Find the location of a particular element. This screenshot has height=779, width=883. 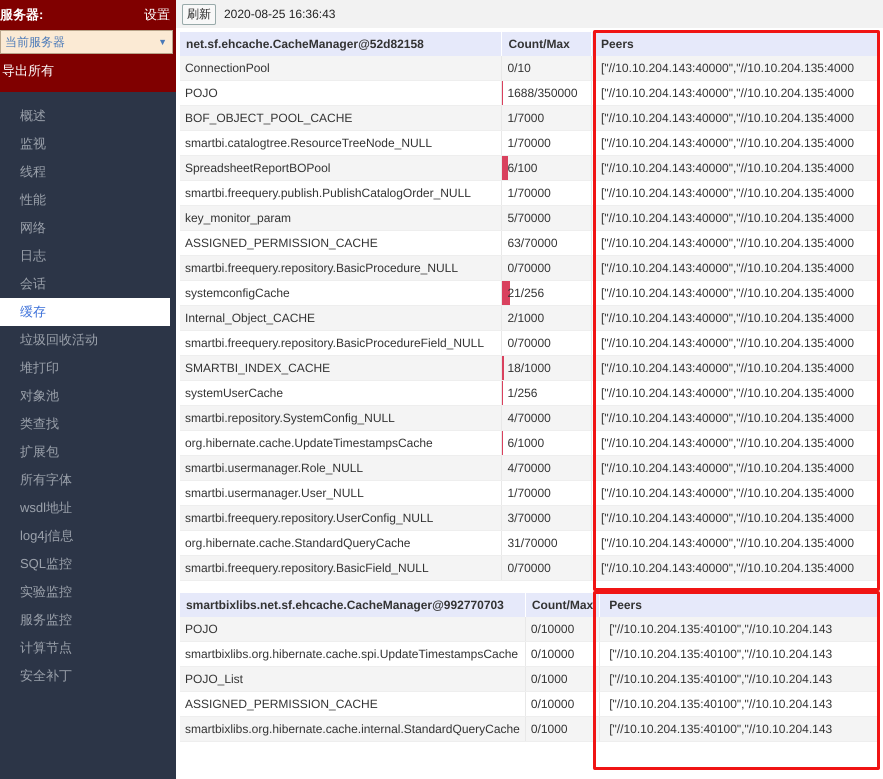

table-cell: 1/7000 is located at coordinates (547, 118).